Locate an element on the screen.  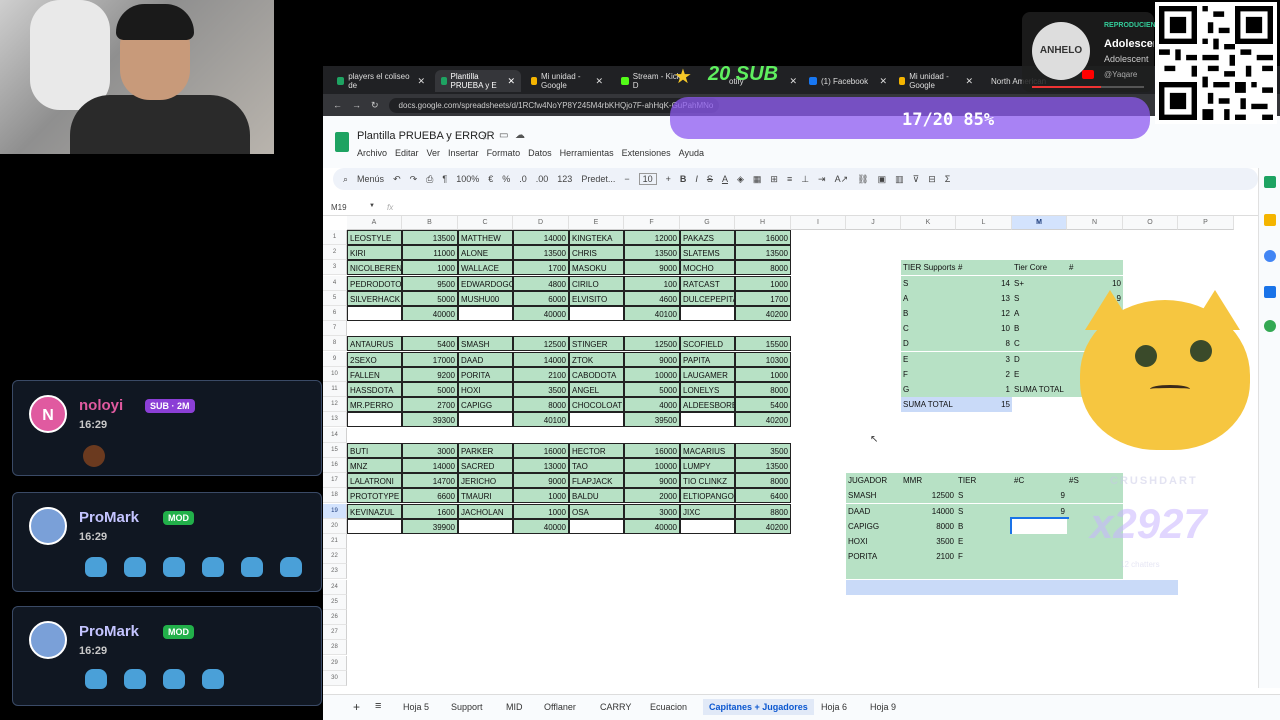
cell: HOXI is located at coordinates (485, 389).